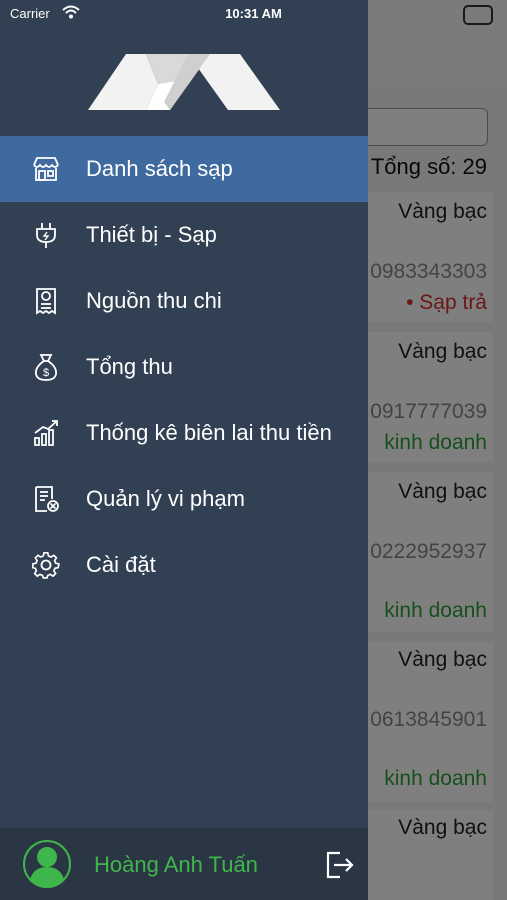  What do you see at coordinates (71, 13) in the screenshot?
I see `wifi-icon` at bounding box center [71, 13].